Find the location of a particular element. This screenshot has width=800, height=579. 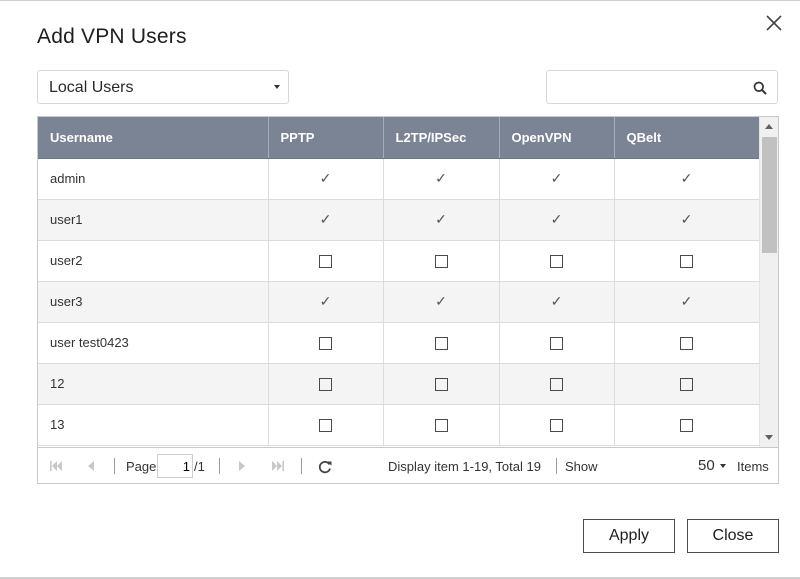

refresh-icon is located at coordinates (325, 467).